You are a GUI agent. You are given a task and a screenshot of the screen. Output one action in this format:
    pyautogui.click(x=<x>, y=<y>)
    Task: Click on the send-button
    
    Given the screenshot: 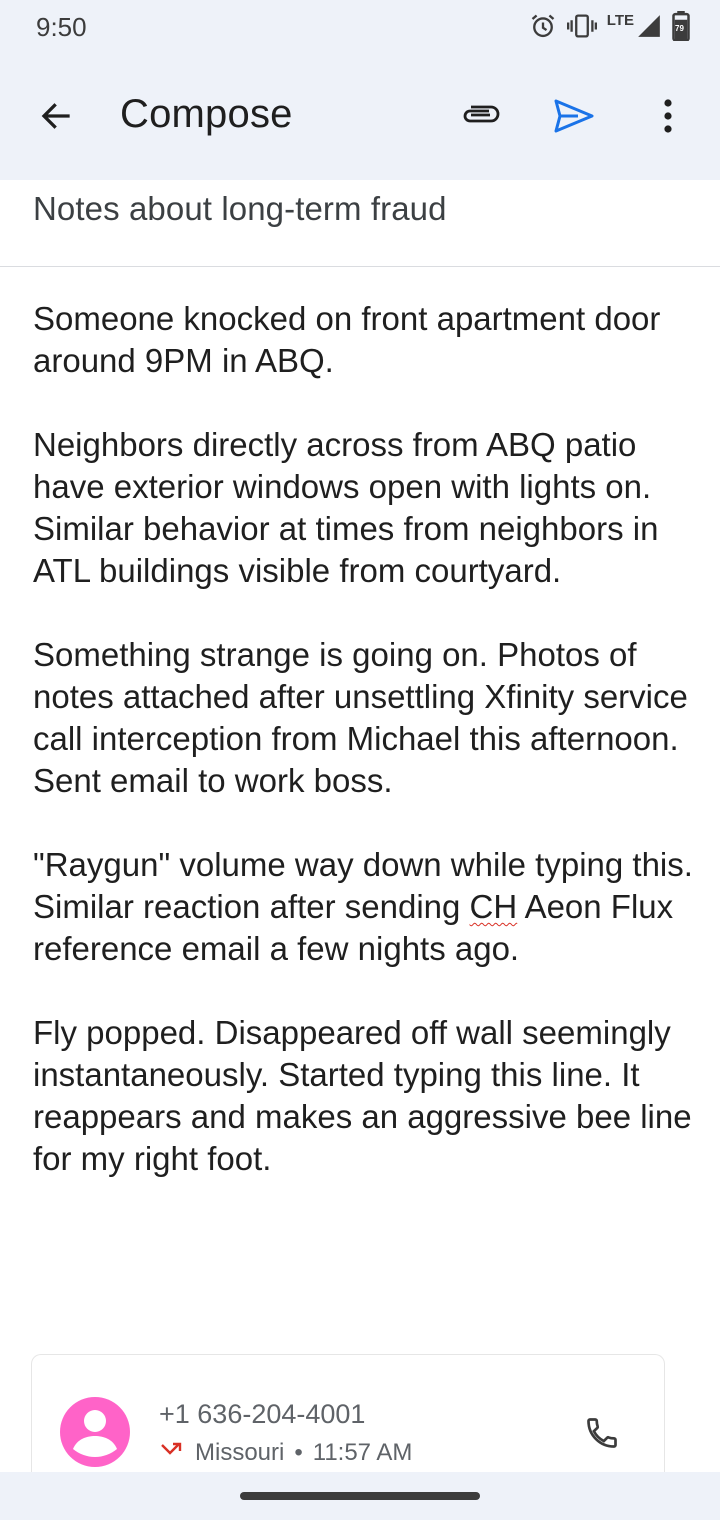 What is the action you would take?
    pyautogui.click(x=574, y=118)
    